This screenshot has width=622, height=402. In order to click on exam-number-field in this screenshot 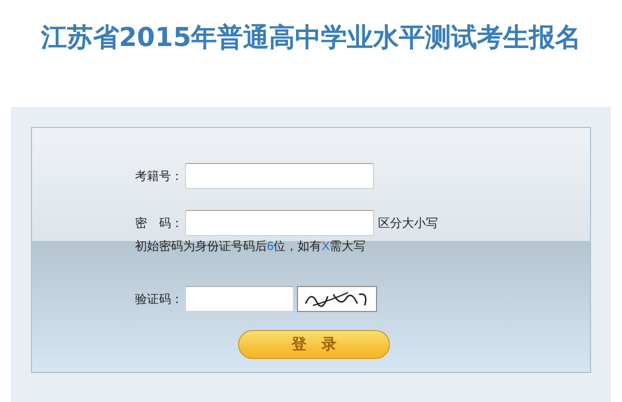, I will do `click(279, 176)`.